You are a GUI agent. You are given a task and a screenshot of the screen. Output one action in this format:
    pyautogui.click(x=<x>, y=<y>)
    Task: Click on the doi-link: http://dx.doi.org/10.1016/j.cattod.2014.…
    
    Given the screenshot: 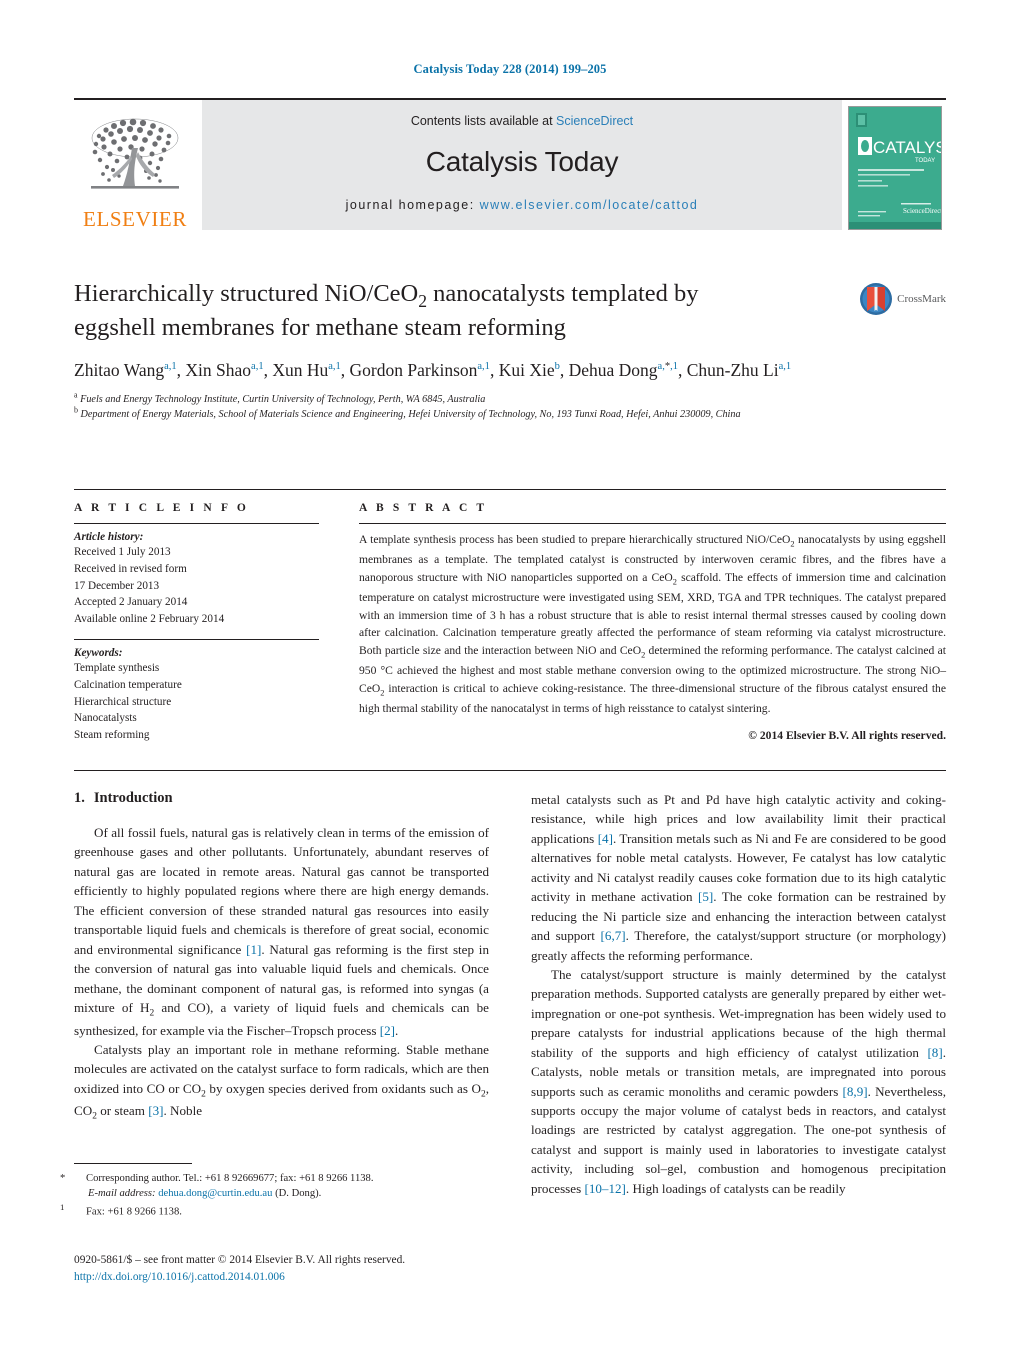 What is the action you would take?
    pyautogui.click(x=304, y=1277)
    